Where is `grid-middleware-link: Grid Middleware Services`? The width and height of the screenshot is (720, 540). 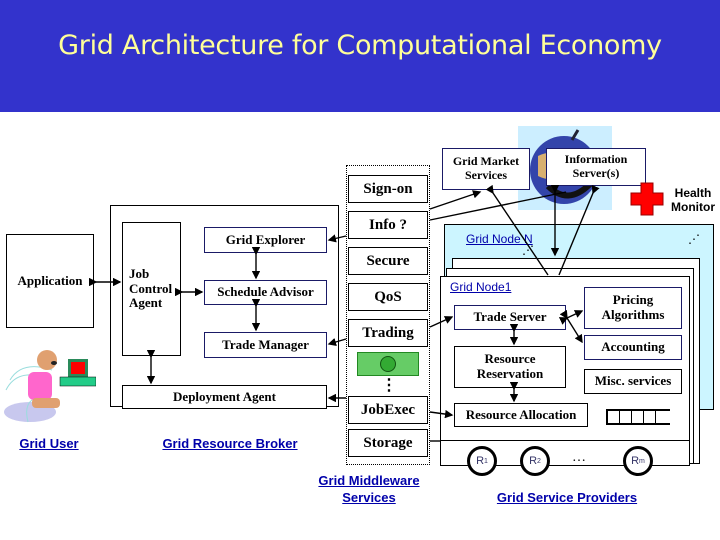
grid-middleware-link: Grid Middleware Services is located at coordinates (369, 490).